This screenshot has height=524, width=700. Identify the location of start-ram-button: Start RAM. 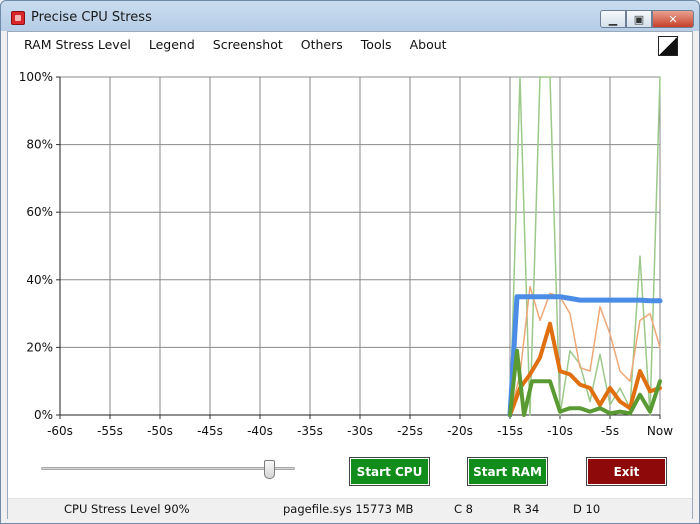
(507, 471).